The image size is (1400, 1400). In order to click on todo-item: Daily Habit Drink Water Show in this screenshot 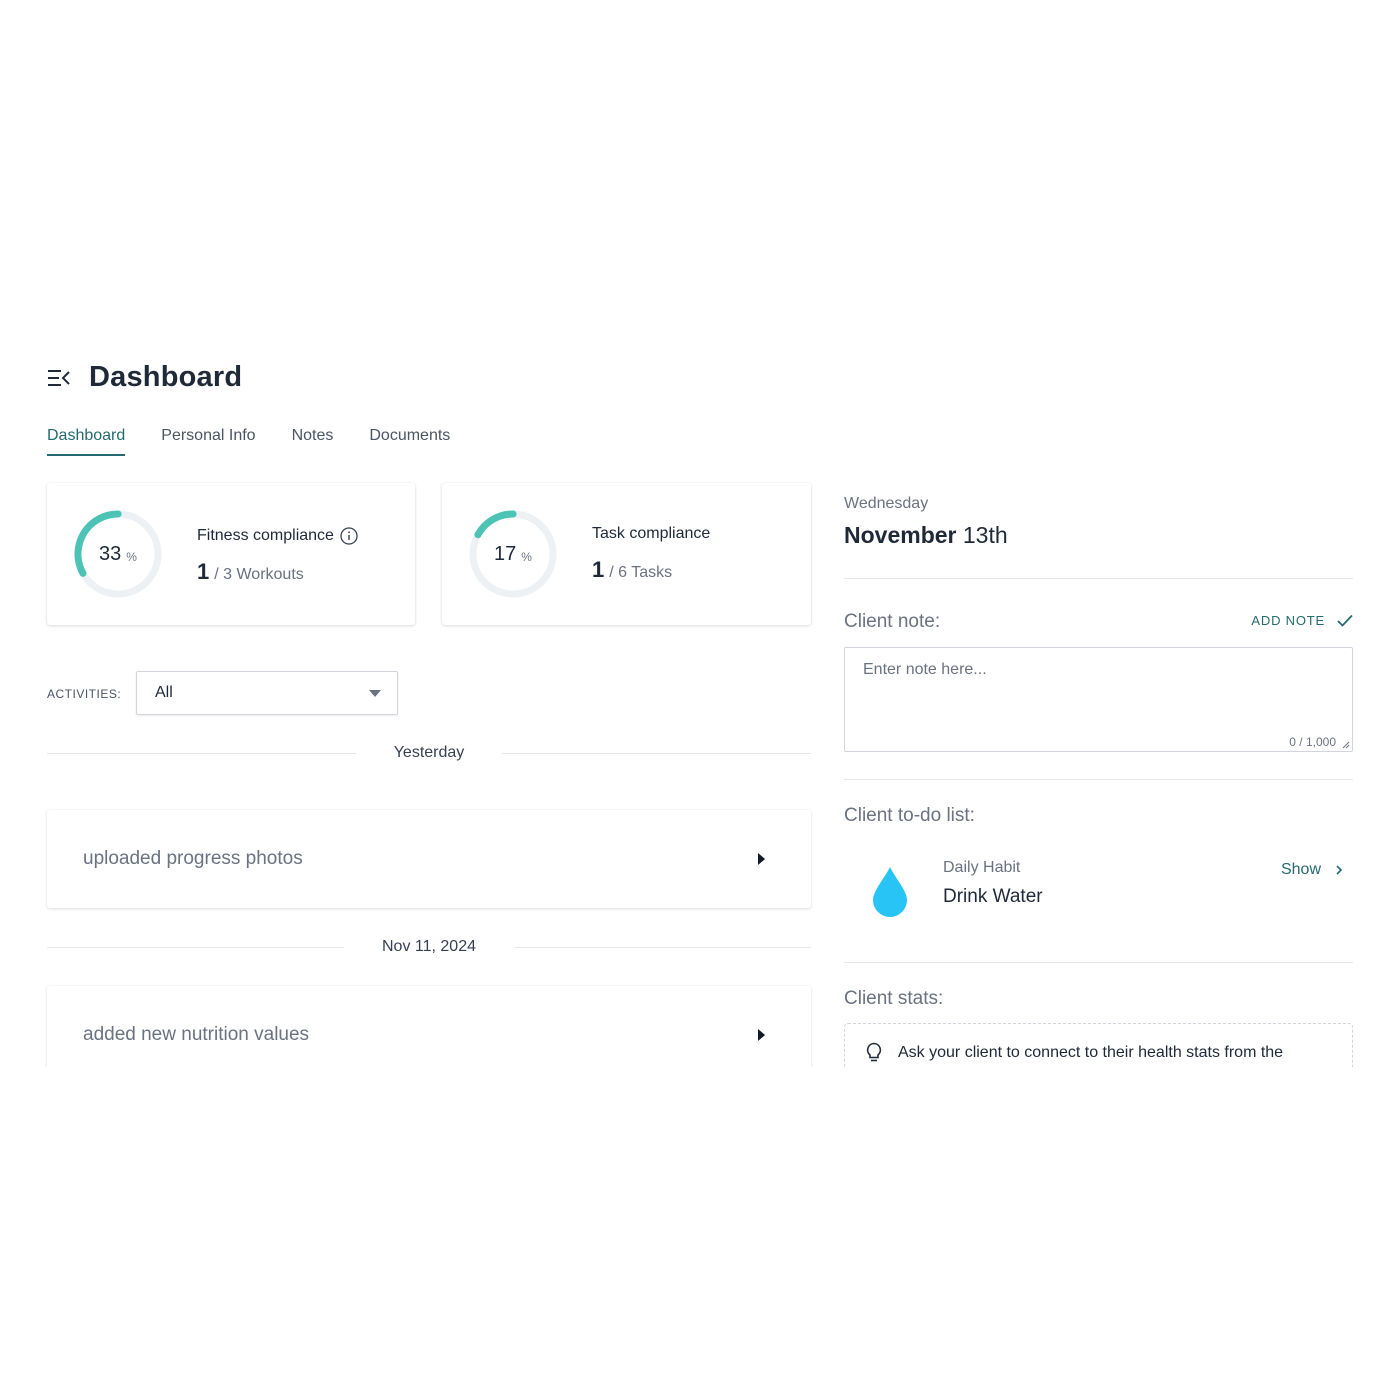, I will do `click(1098, 890)`.